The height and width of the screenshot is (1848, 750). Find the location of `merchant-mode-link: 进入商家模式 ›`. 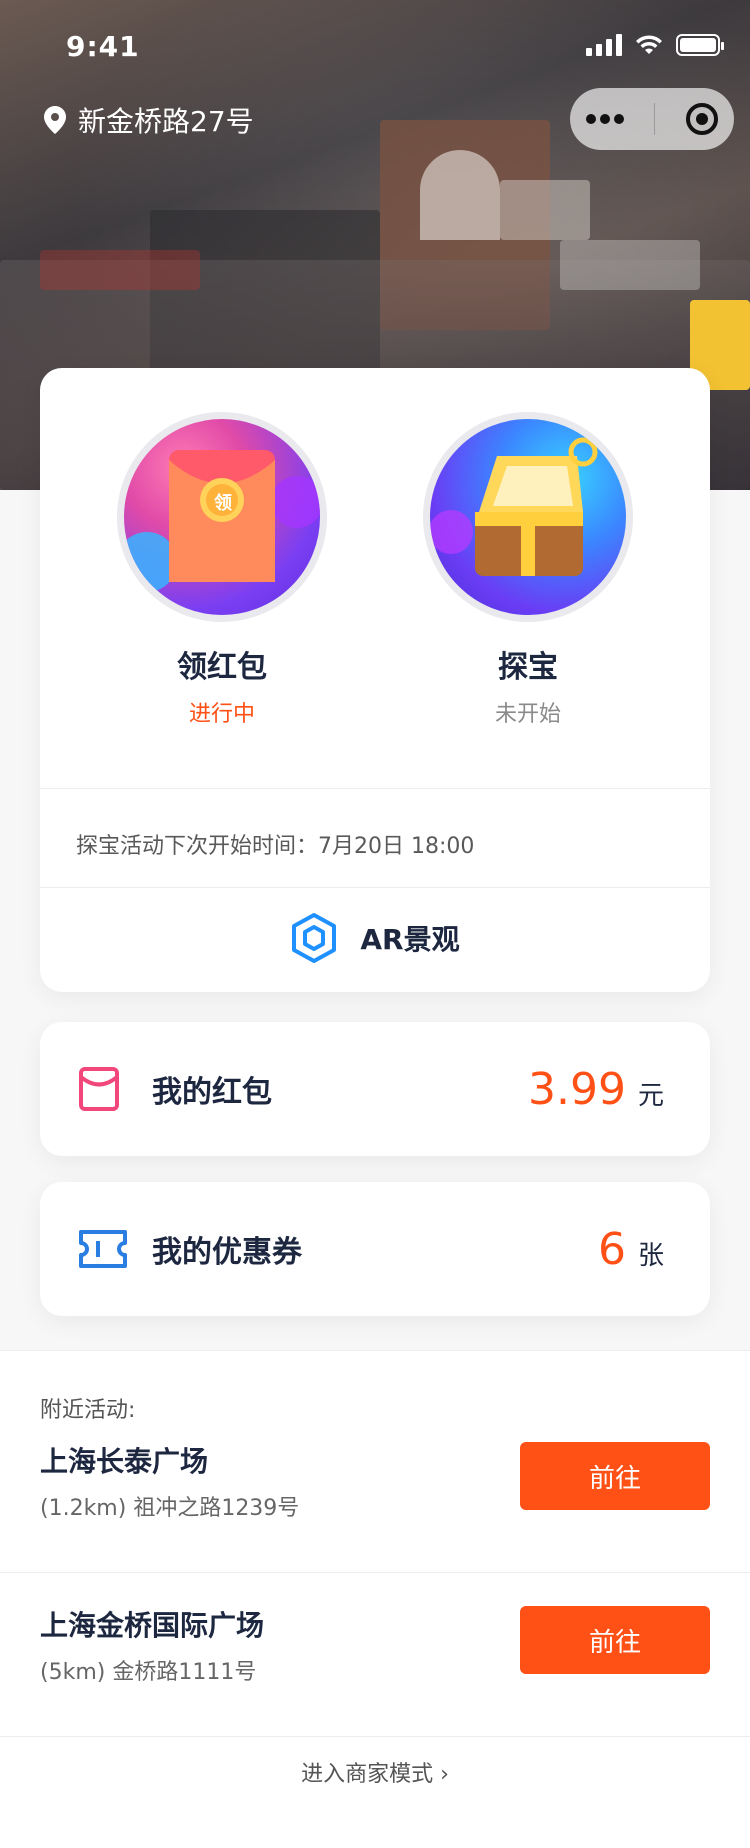

merchant-mode-link: 进入商家模式 › is located at coordinates (375, 1772).